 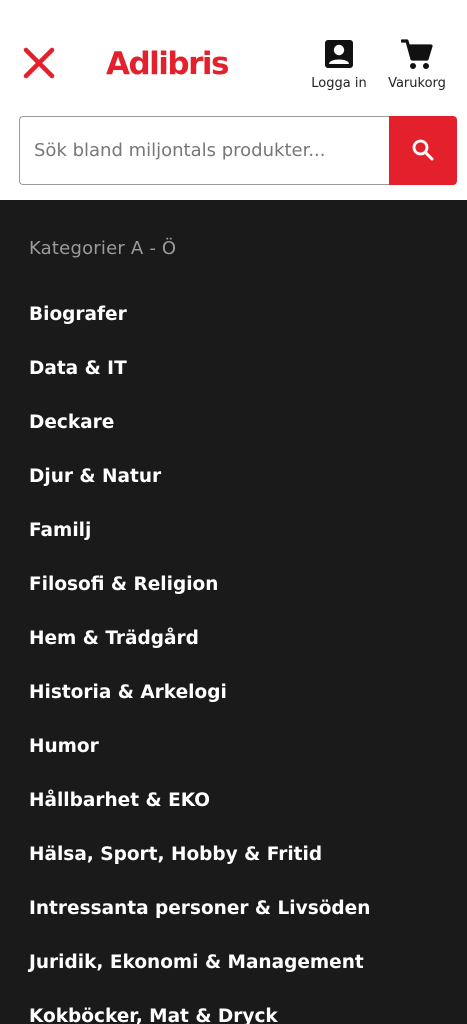 What do you see at coordinates (233, 585) in the screenshot?
I see `category-item-filosofi-religion: Filosofi & Religion` at bounding box center [233, 585].